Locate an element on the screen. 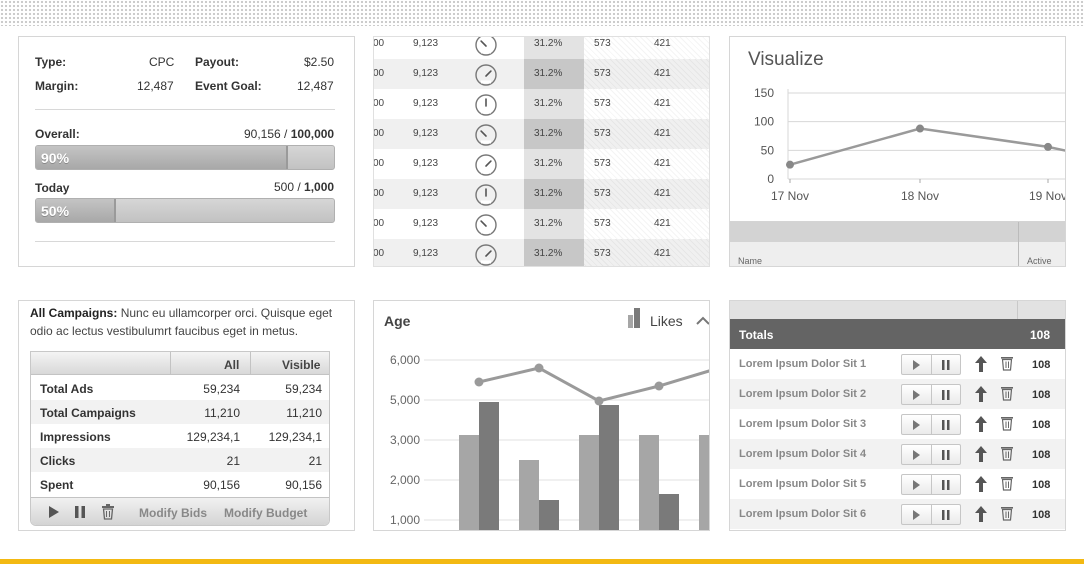 Image resolution: width=1084 pixels, height=564 pixels. column-divider is located at coordinates (1018, 244).